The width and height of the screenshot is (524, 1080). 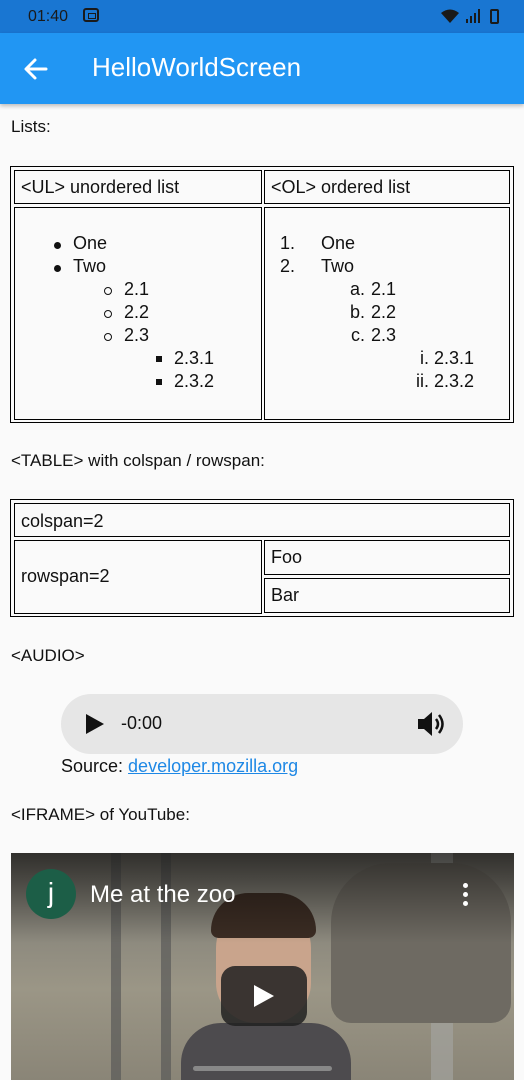 I want to click on video-title: Me at the zoo, so click(x=162, y=895).